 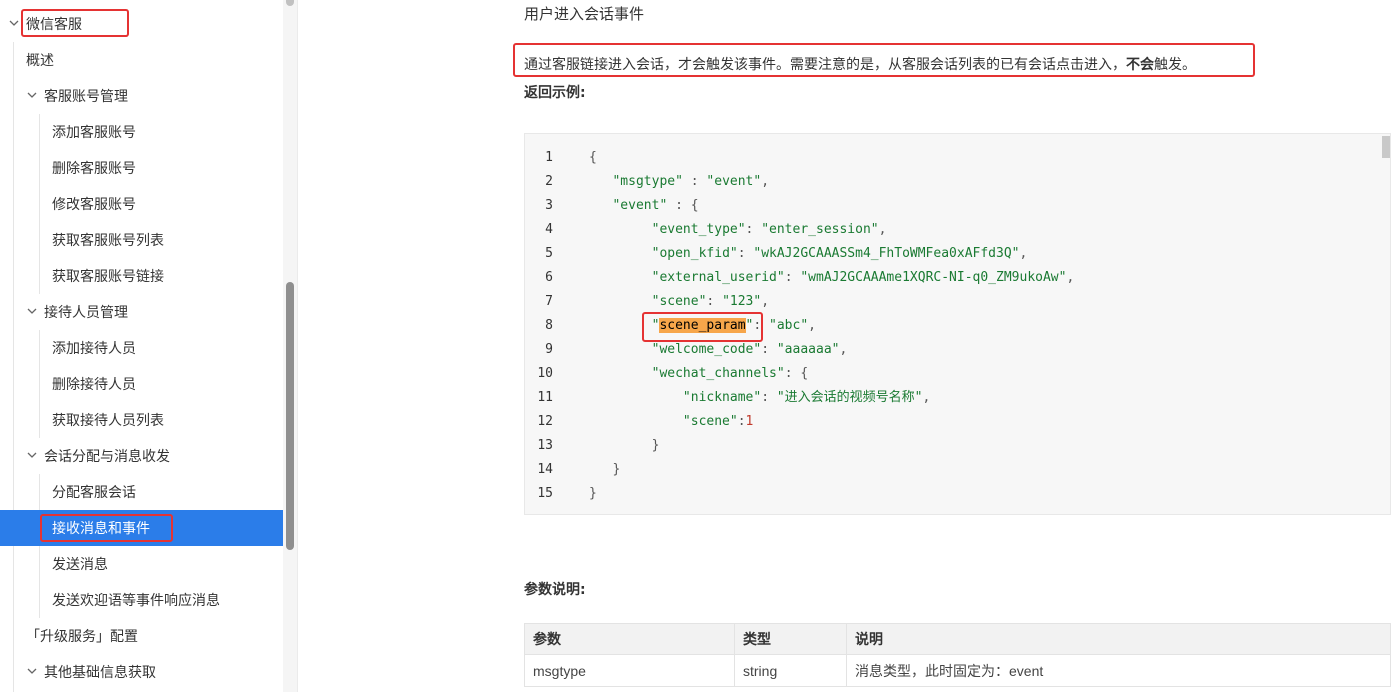 What do you see at coordinates (647, 181) in the screenshot?
I see `code-key: "msgtype"` at bounding box center [647, 181].